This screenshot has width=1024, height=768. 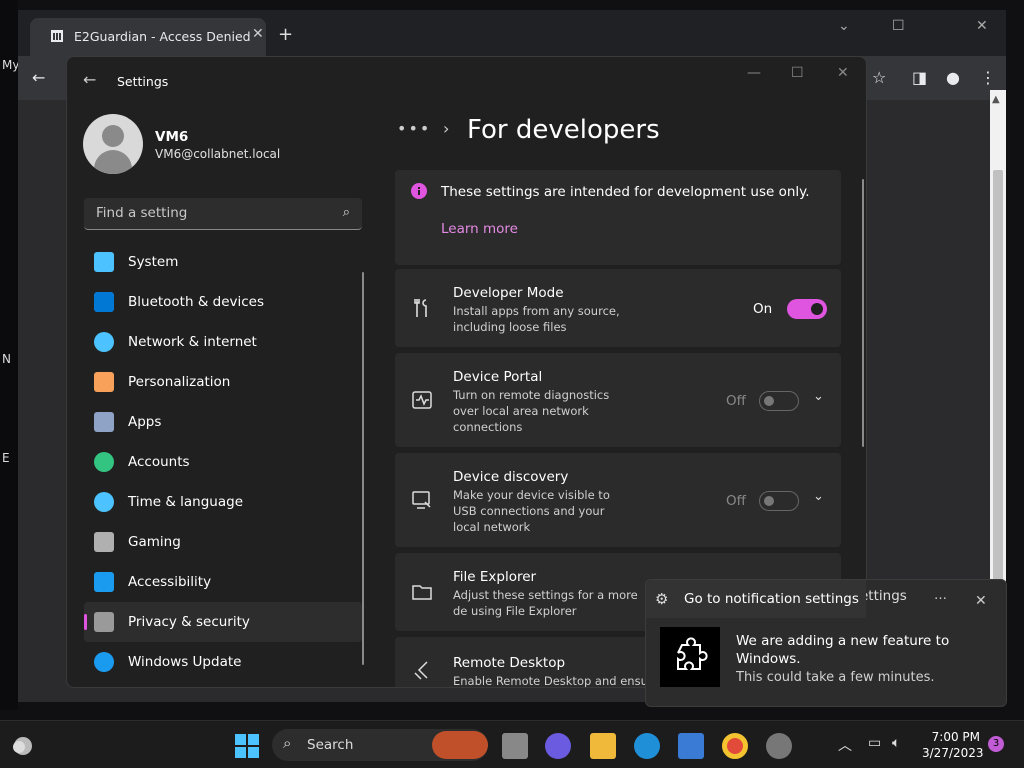 I want to click on breadcrumb-overflow: •••, so click(x=414, y=128).